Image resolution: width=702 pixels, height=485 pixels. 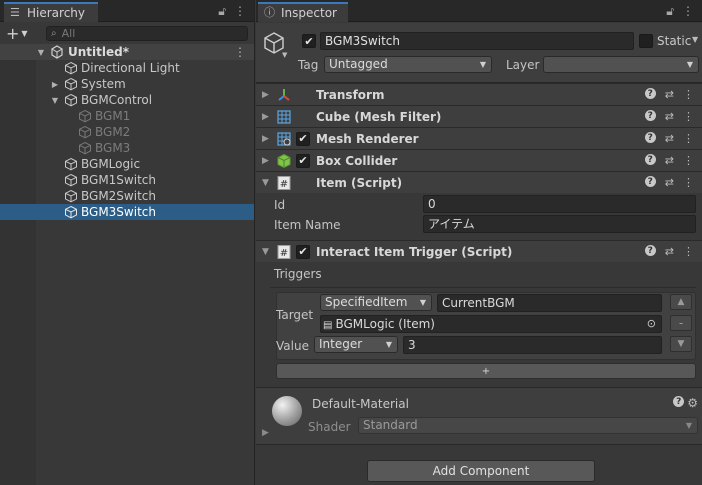 What do you see at coordinates (147, 33) in the screenshot?
I see `hierarchy-search-input: ⌕ All` at bounding box center [147, 33].